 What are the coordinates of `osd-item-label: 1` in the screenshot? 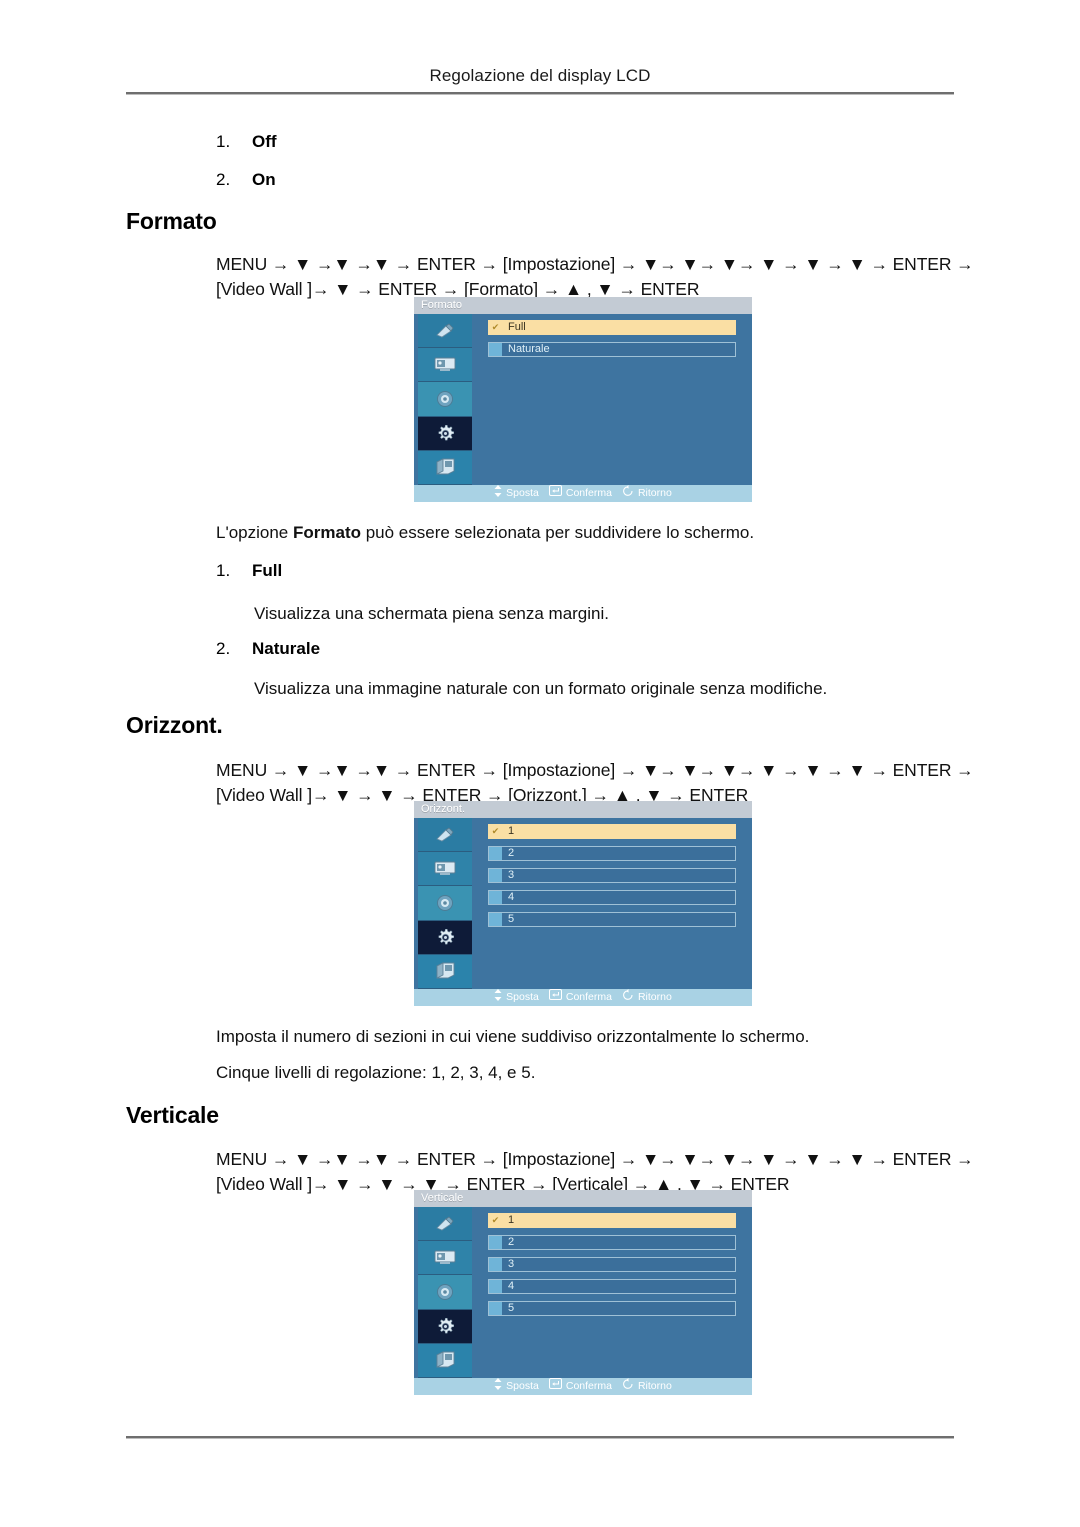 It's located at (511, 831).